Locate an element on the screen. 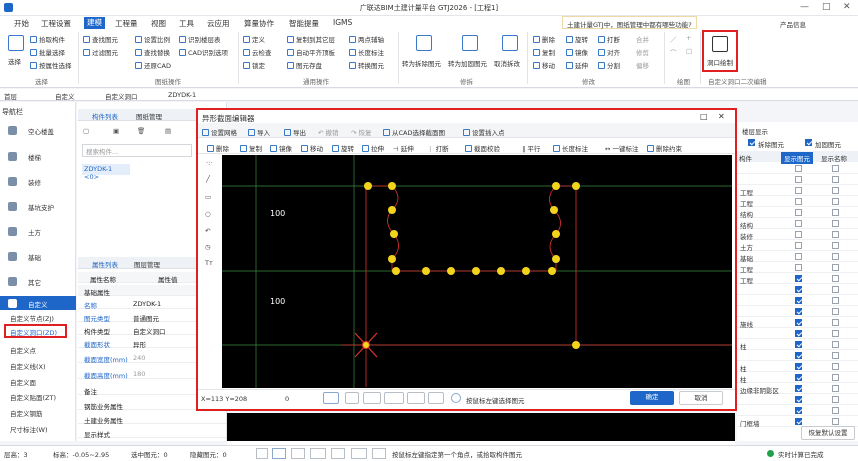 This screenshot has height=461, width=858. check-demolish: 拆除图元 is located at coordinates (766, 144).